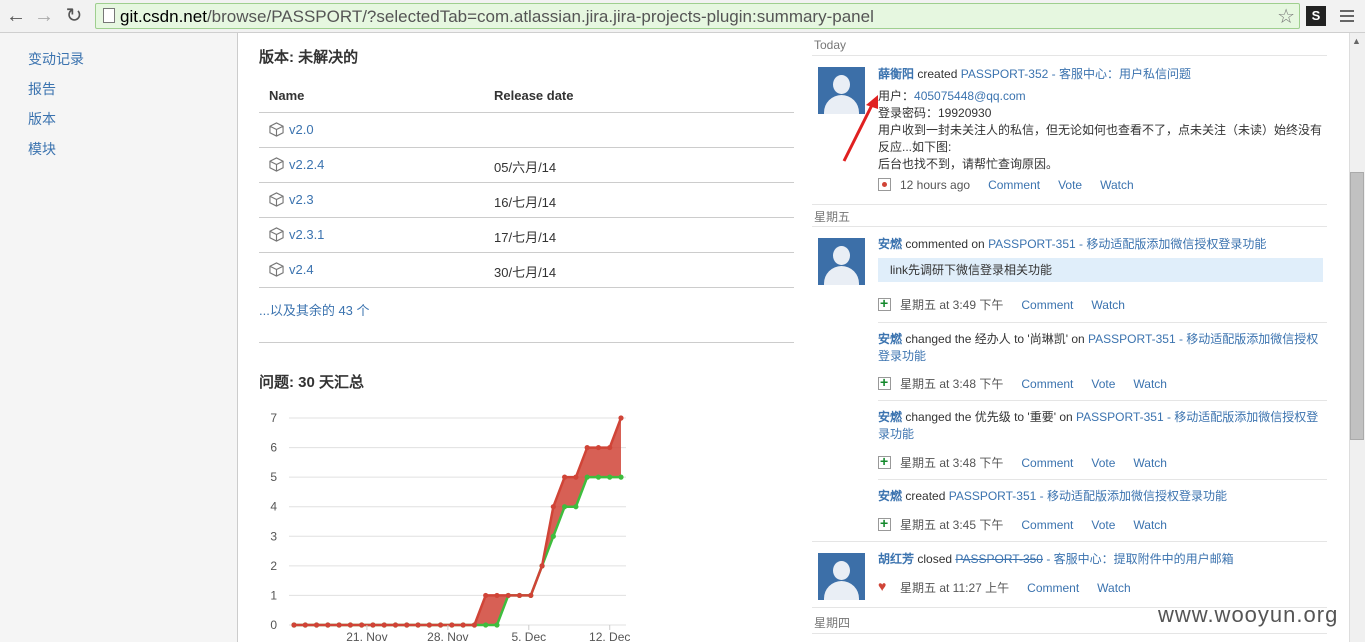 This screenshot has width=1365, height=642. I want to click on table-row: v2.4 30/七月/14, so click(526, 270).